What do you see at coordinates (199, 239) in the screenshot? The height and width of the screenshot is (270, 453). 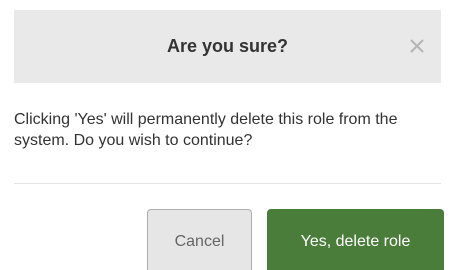 I see `cancel-button: Cancel` at bounding box center [199, 239].